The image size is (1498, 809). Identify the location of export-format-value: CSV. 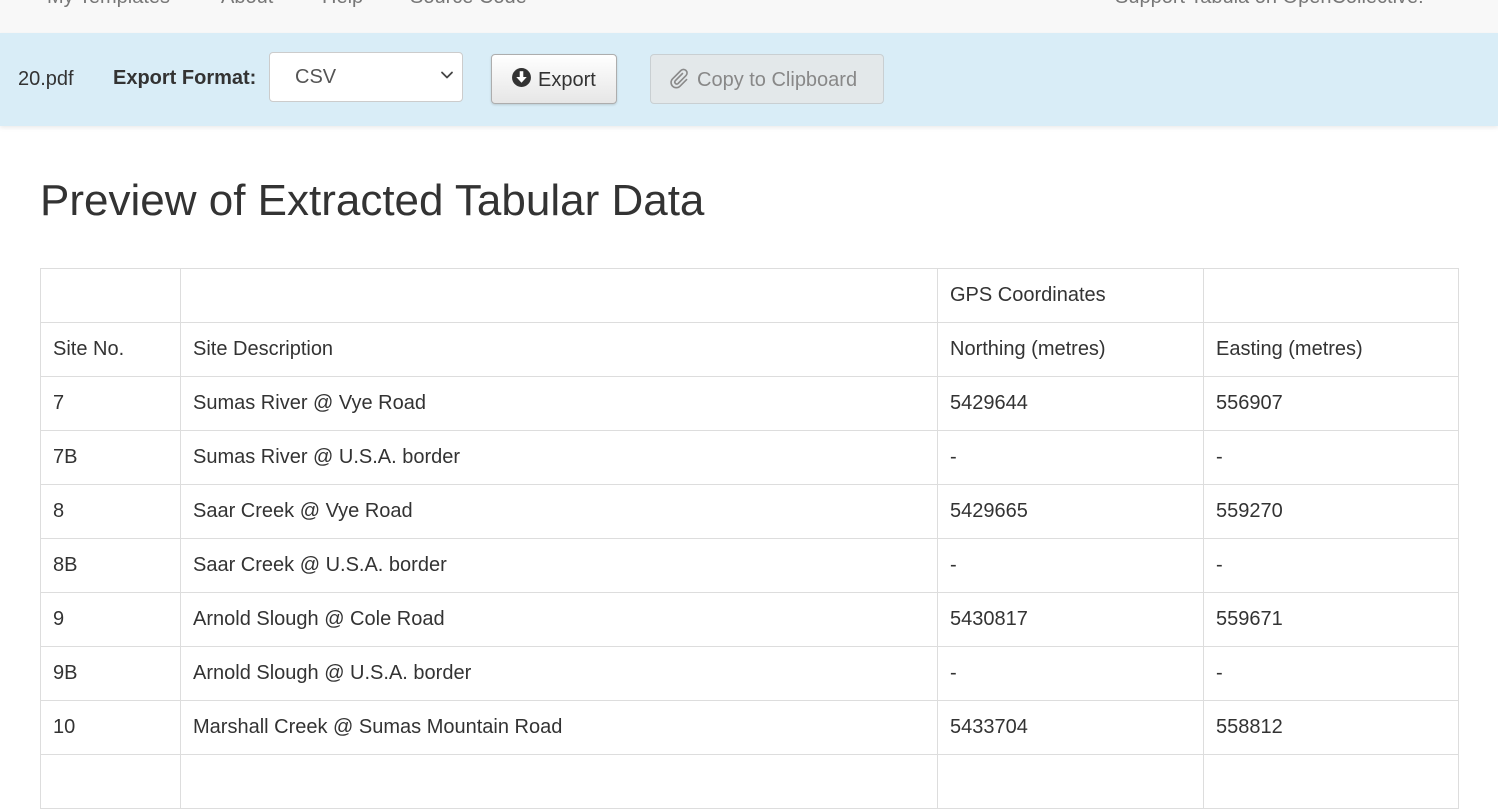
(316, 77).